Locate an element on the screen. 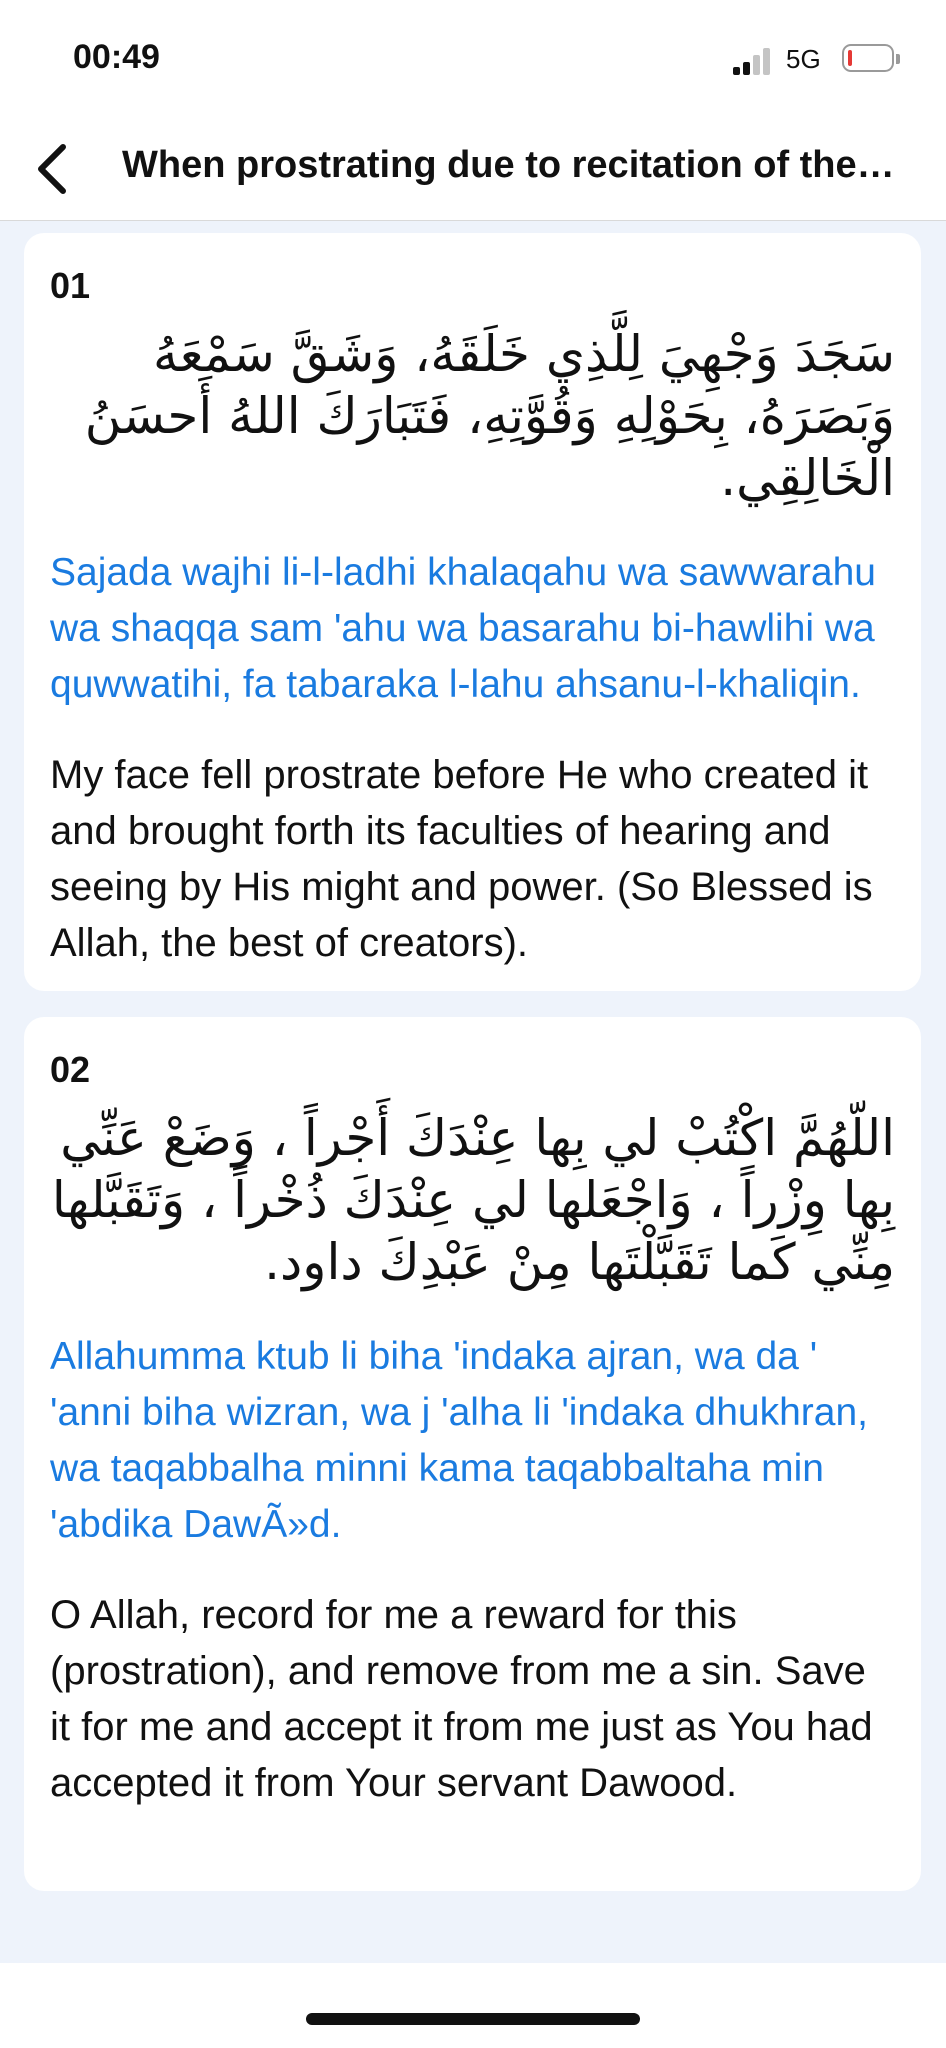  back-button is located at coordinates (52, 169).